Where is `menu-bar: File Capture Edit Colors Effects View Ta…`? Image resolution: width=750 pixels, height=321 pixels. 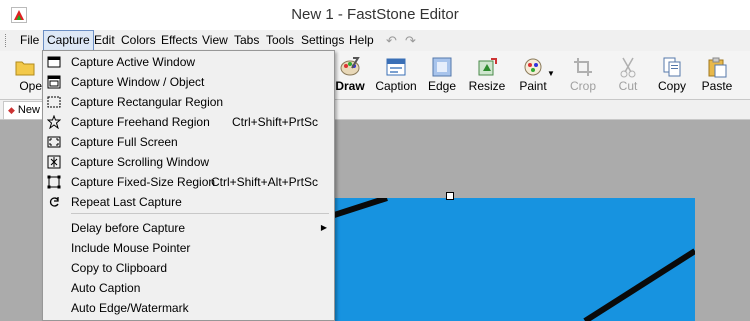 menu-bar: File Capture Edit Colors Effects View Ta… is located at coordinates (375, 40).